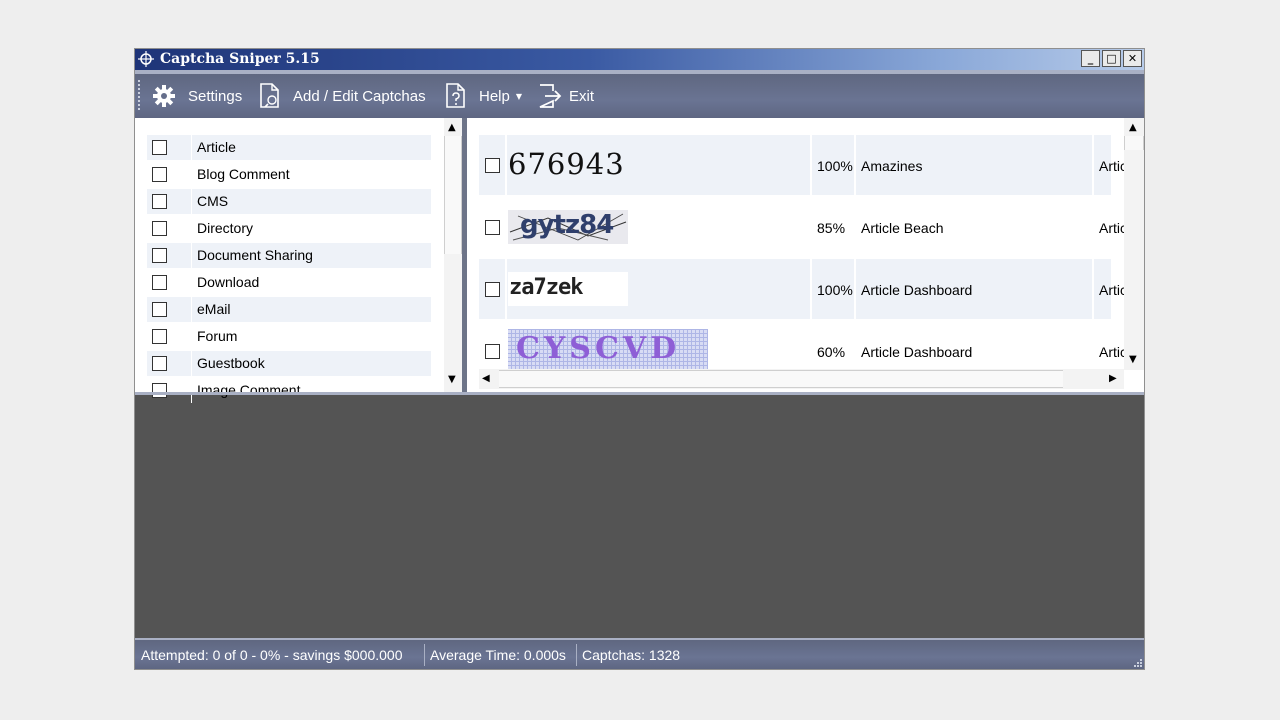  I want to click on captcha-list-hscrollbar: ◀ ▶, so click(801, 379).